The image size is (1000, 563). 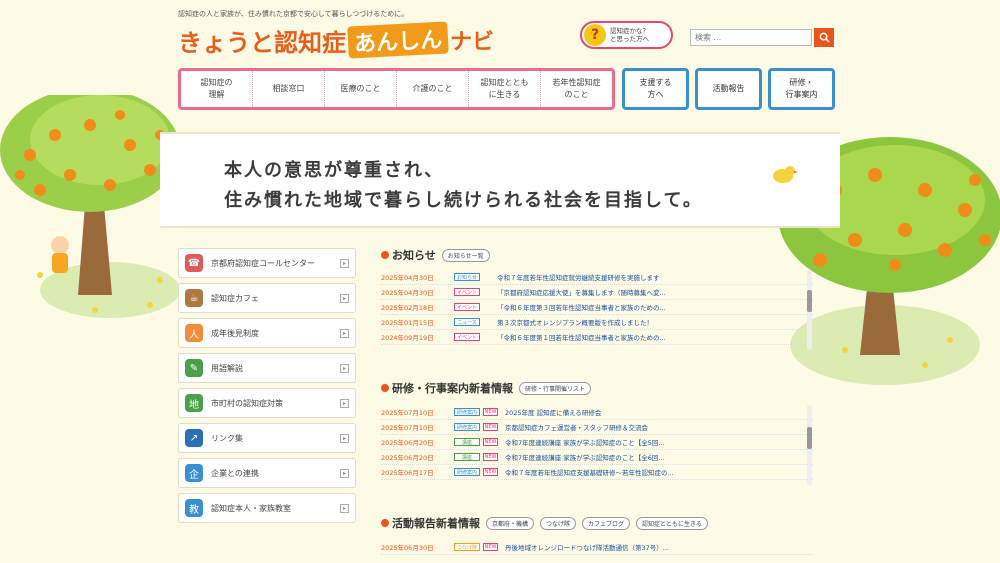 What do you see at coordinates (334, 170) in the screenshot?
I see `banner-line-1: 本人の意思が尊重され、` at bounding box center [334, 170].